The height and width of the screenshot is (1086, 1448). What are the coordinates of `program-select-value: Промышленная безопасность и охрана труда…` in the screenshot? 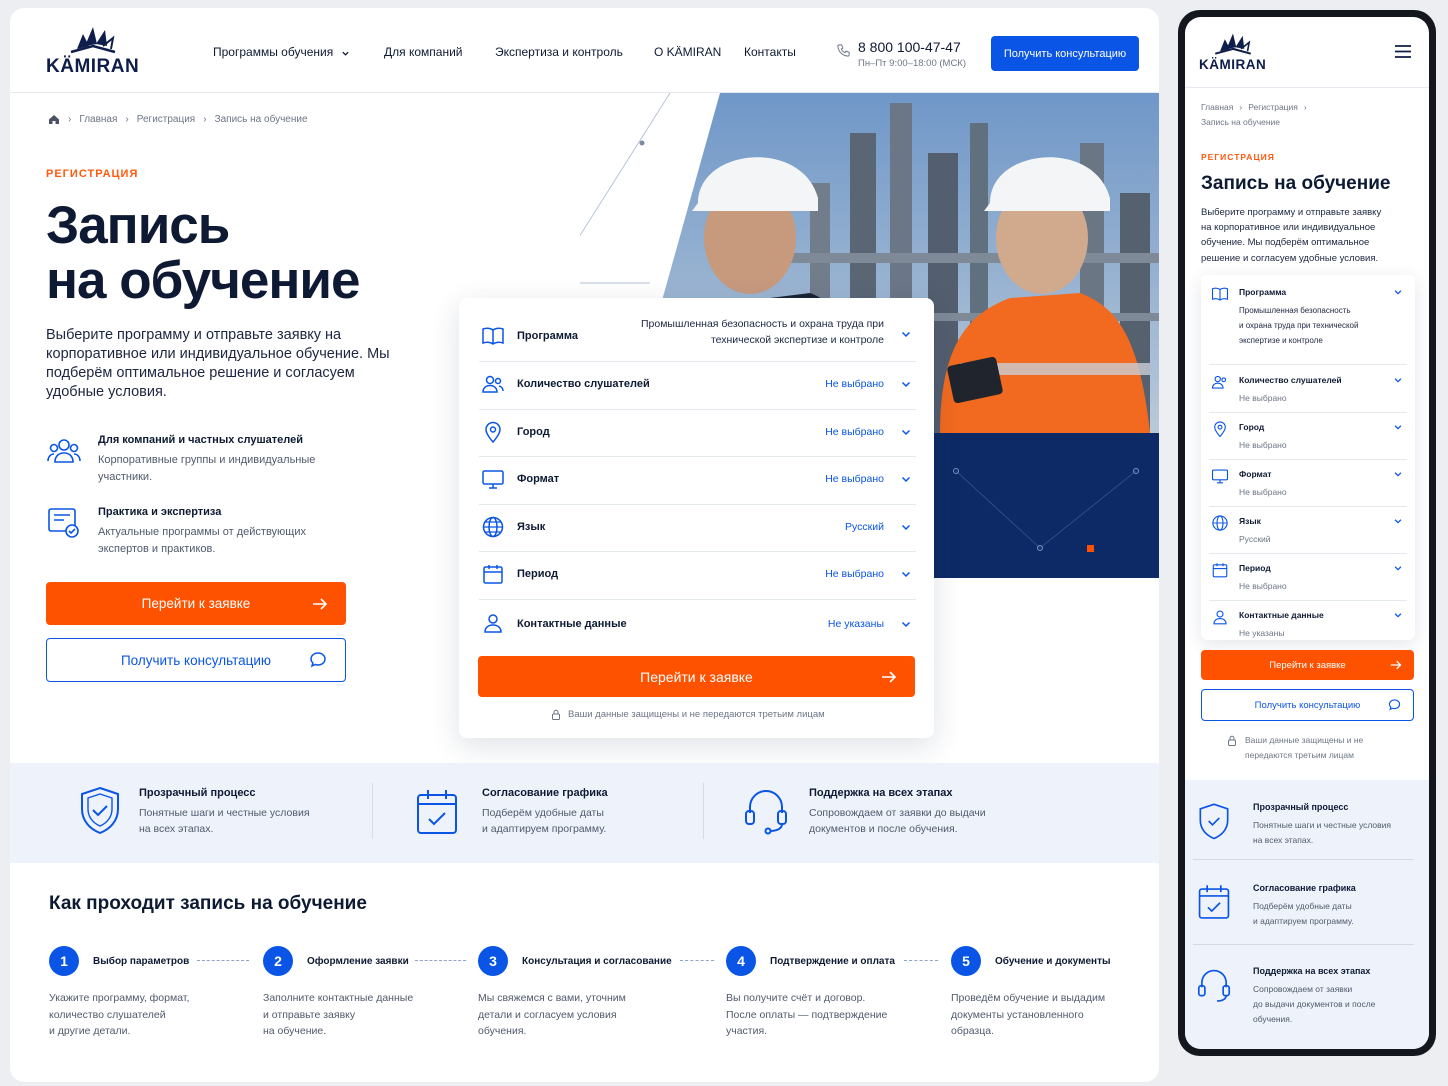 It's located at (761, 332).